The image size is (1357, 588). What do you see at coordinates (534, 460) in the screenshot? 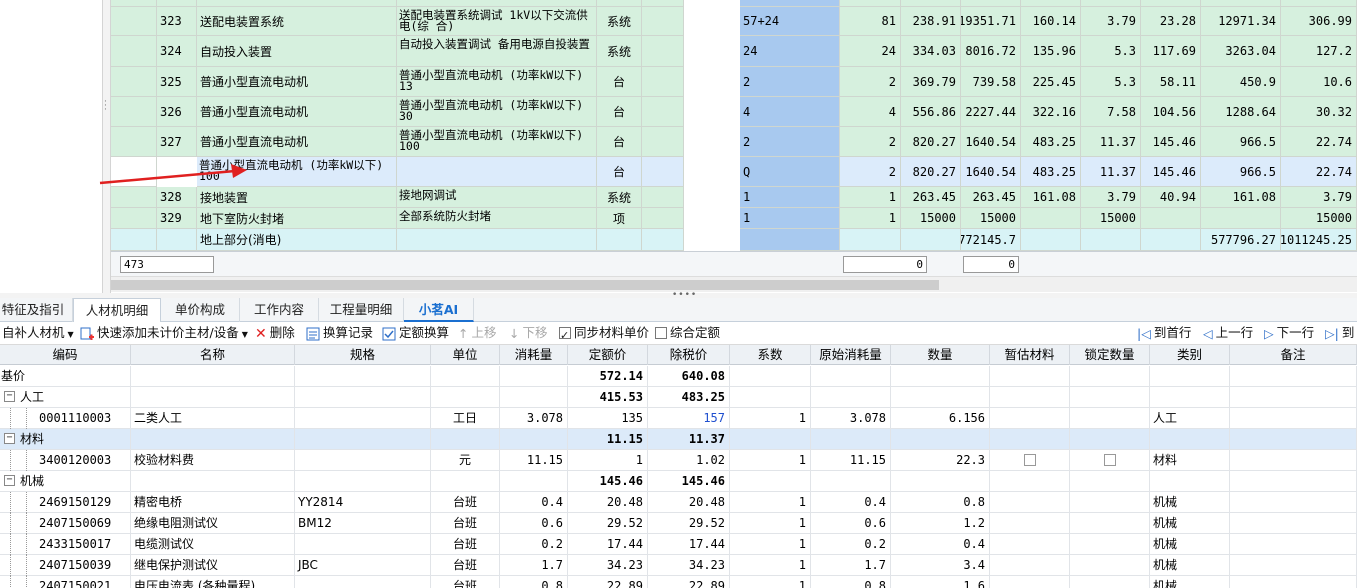
I see `consumption-cell: 11.15` at bounding box center [534, 460].